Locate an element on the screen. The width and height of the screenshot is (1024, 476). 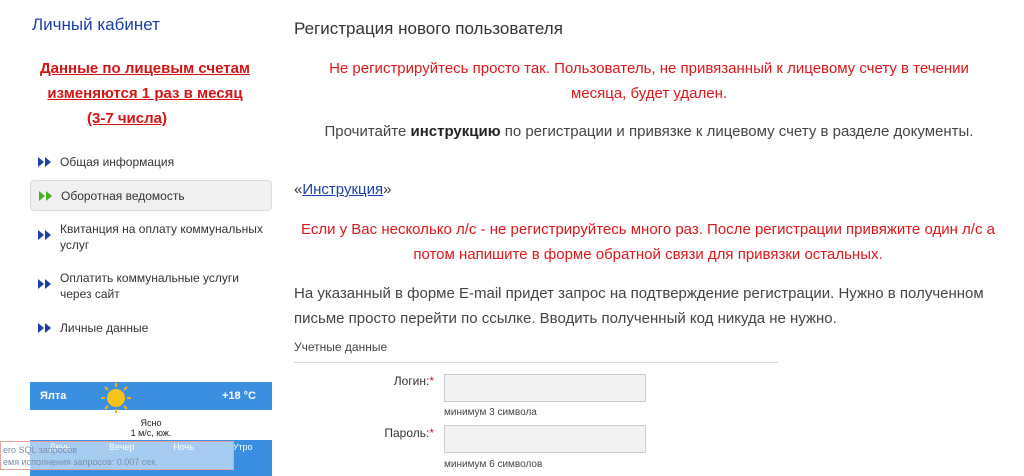
quote-close: » is located at coordinates (387, 189).